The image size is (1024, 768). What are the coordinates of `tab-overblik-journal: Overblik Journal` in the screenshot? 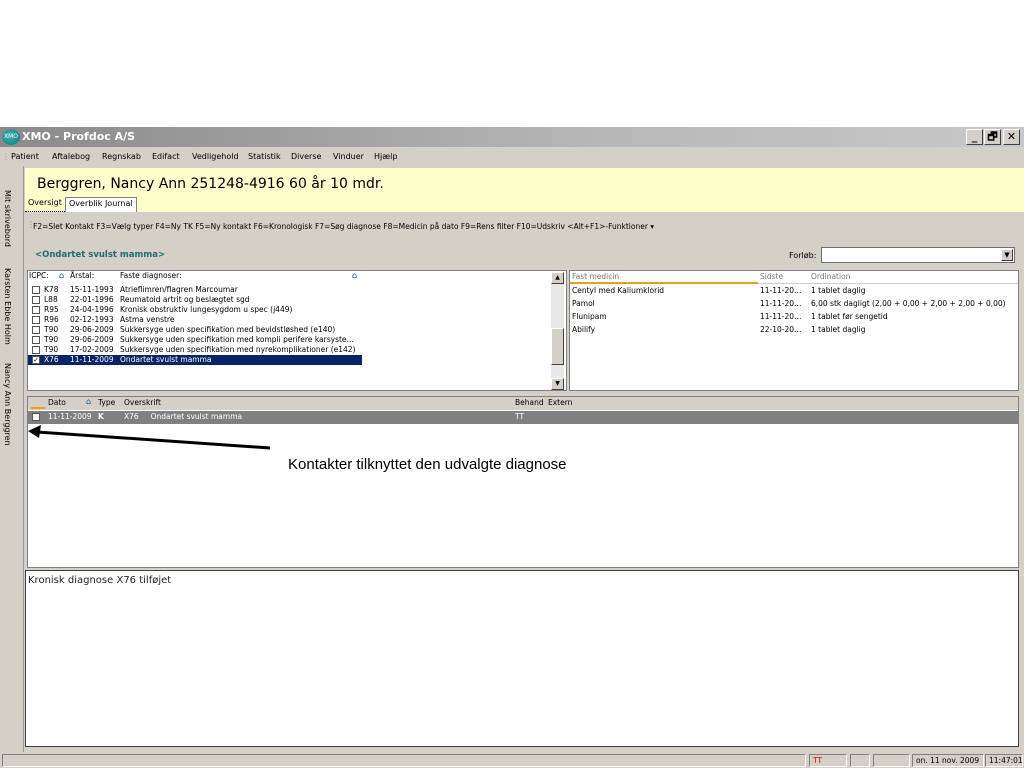 It's located at (101, 204).